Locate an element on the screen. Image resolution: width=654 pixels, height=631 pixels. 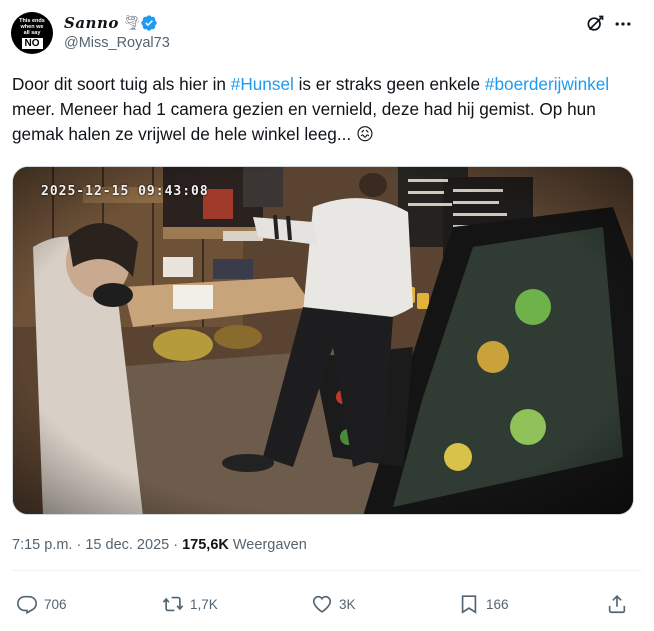
retweet-icon is located at coordinates (173, 604).